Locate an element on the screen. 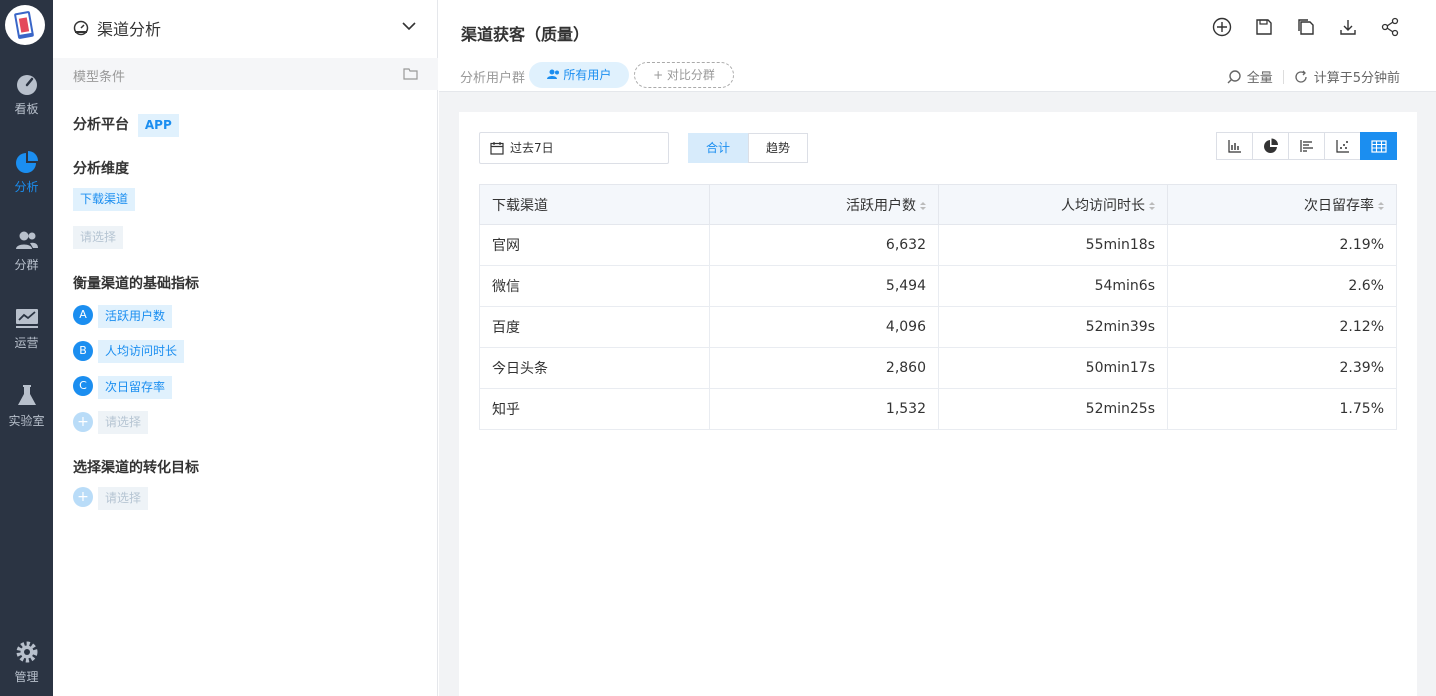 The image size is (1436, 696). compare-segment-button: + 对比分群 is located at coordinates (684, 75).